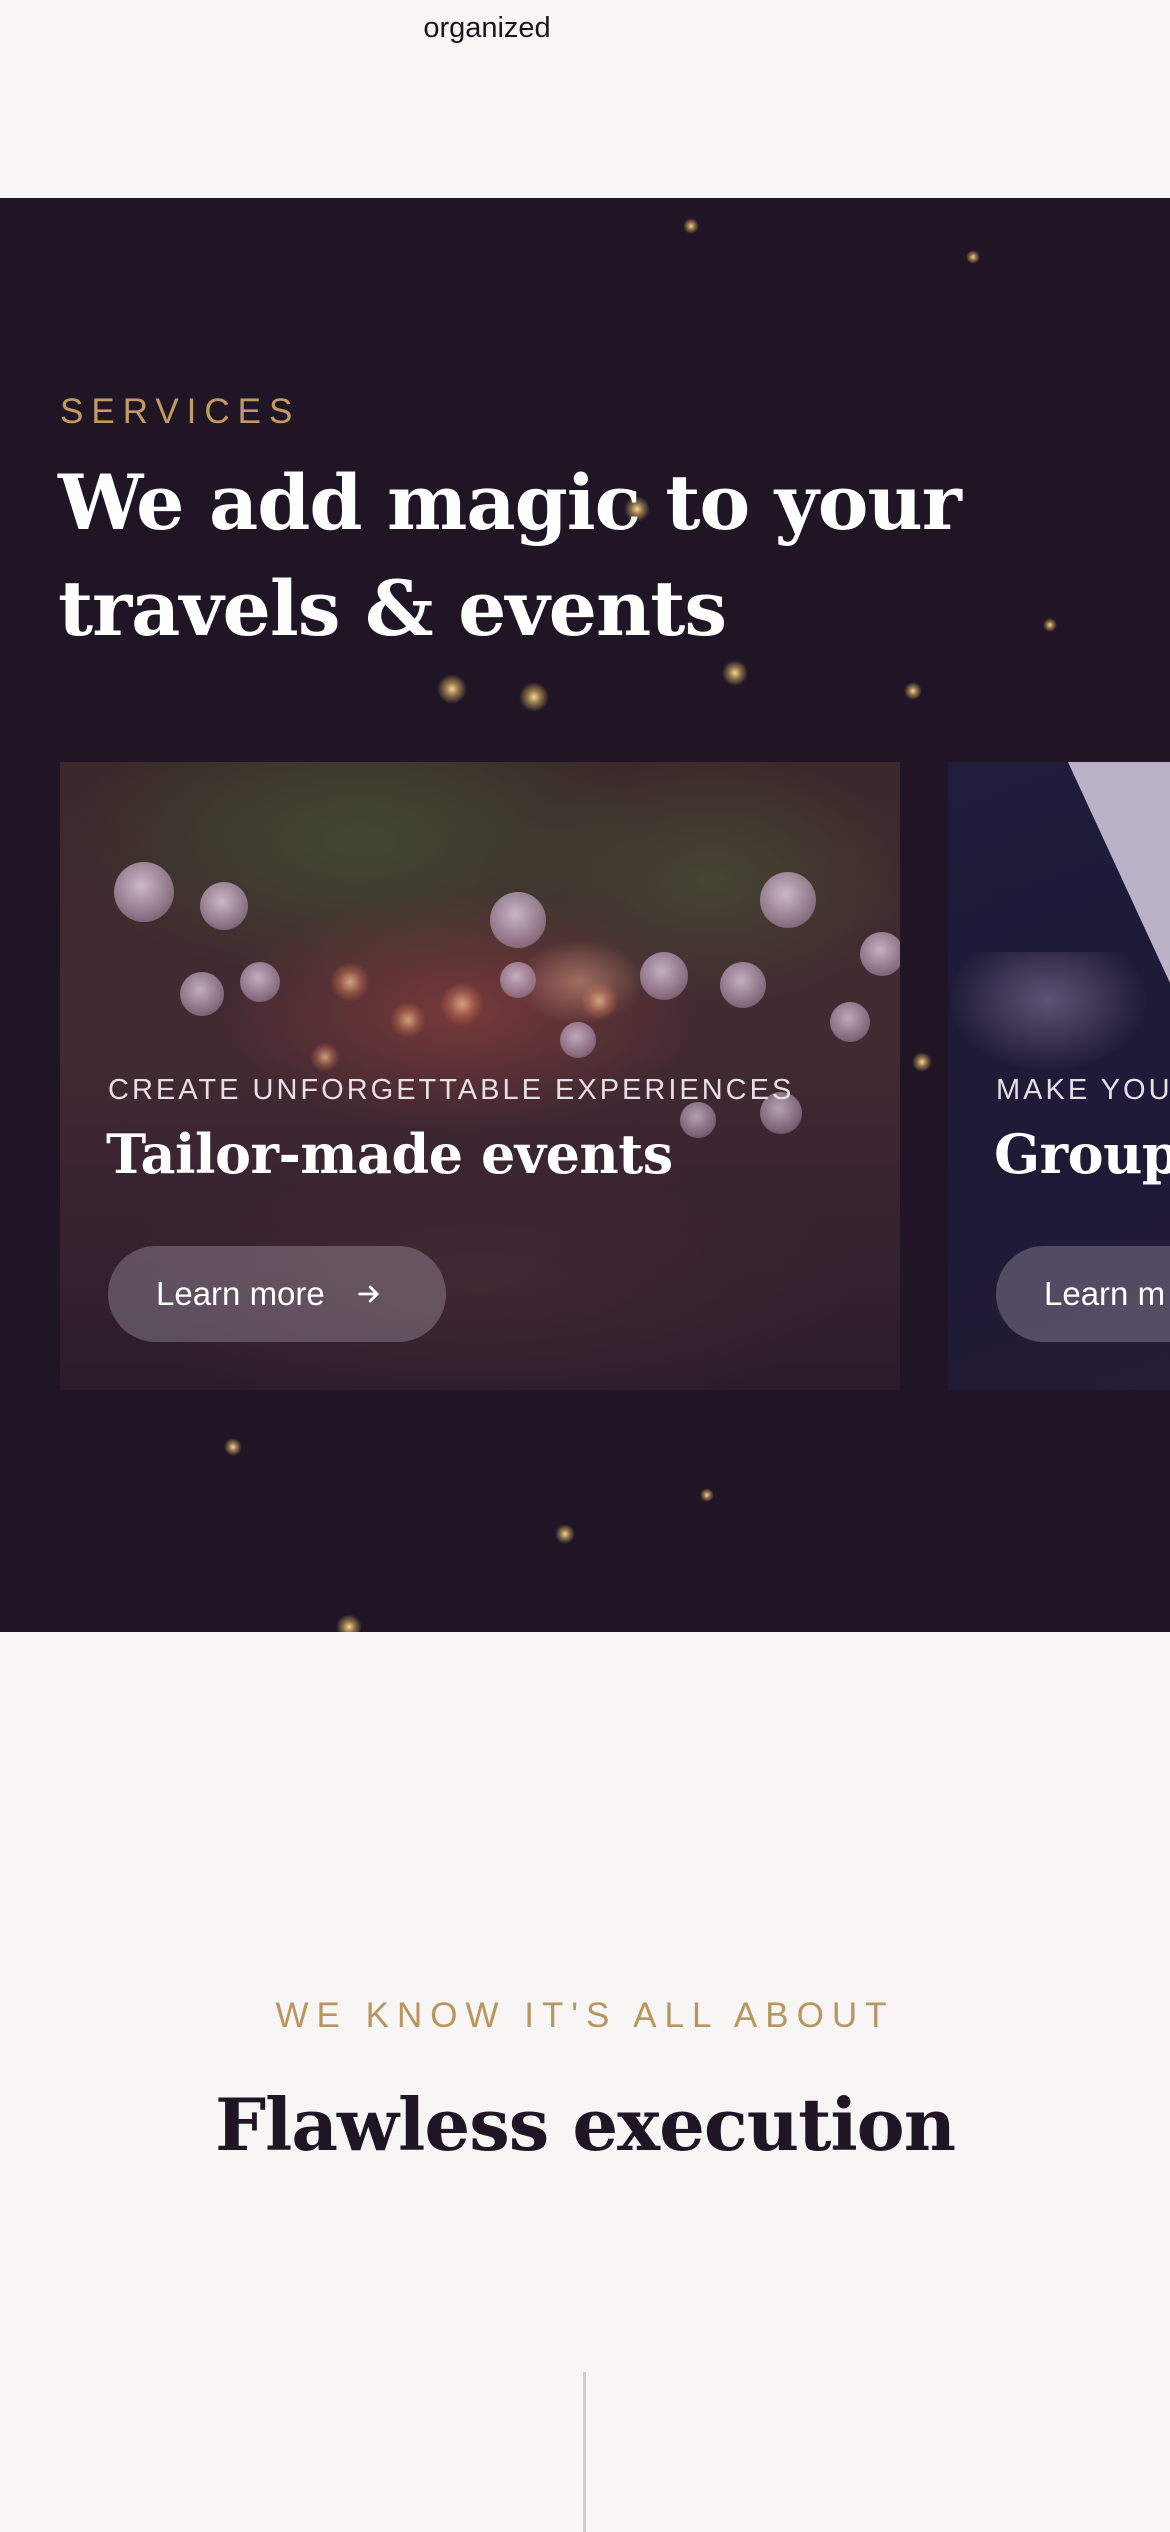 The image size is (1170, 2532). I want to click on card-eyebrow: MAKE YOU, so click(1083, 1090).